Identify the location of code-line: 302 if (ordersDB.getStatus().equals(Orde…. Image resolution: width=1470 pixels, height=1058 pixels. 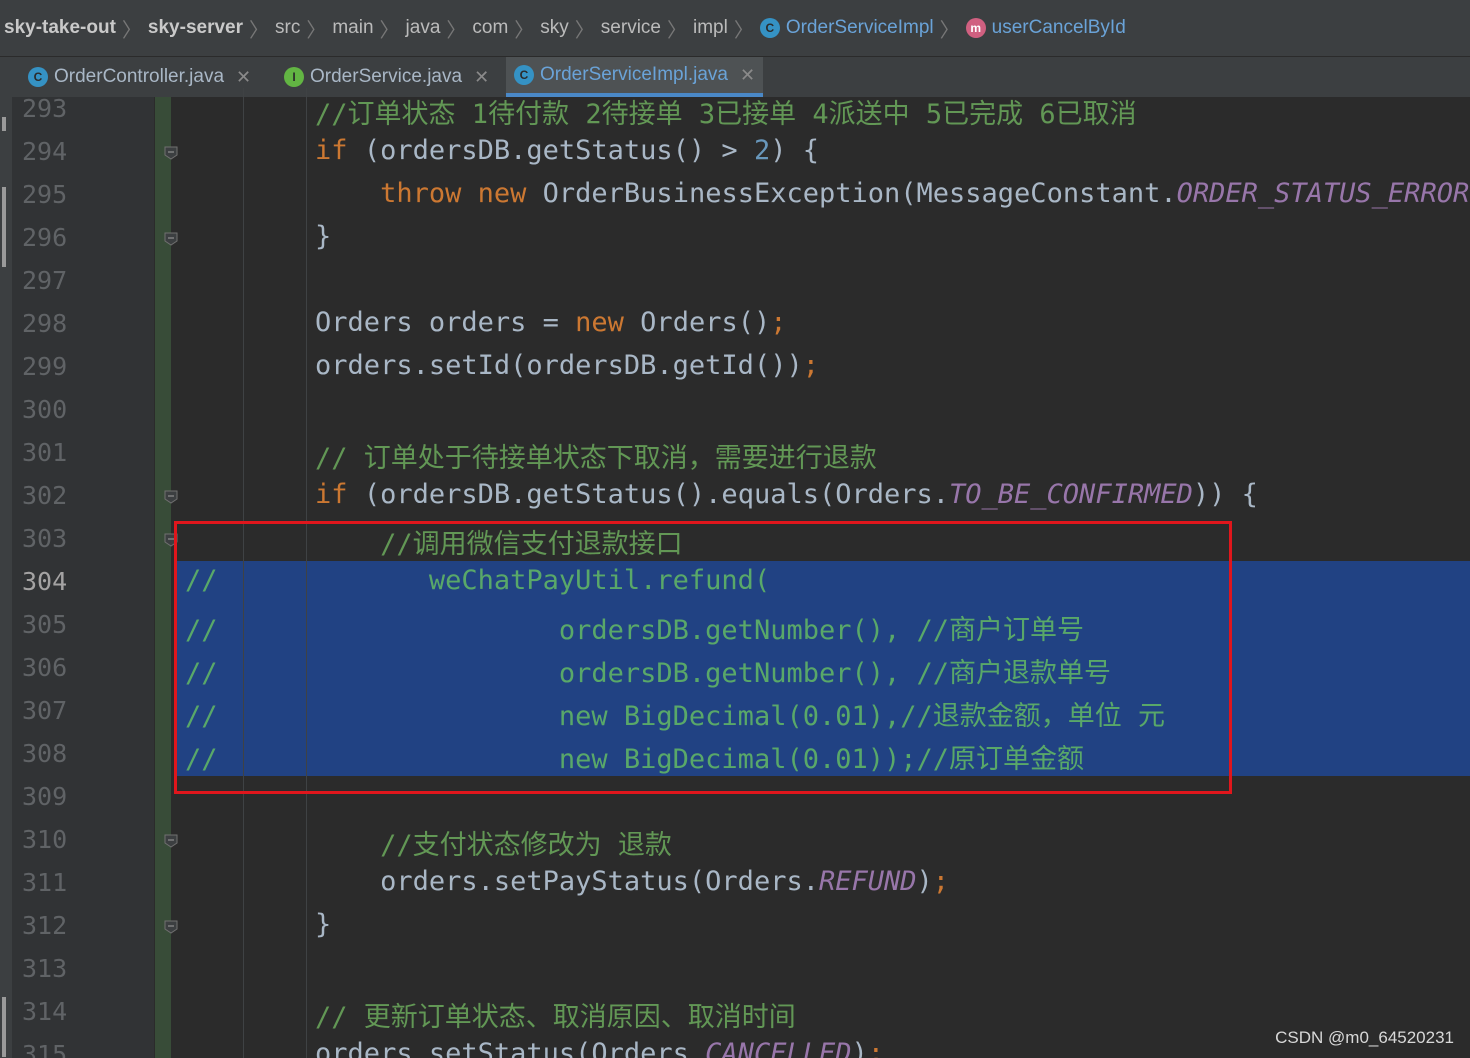
(735, 496).